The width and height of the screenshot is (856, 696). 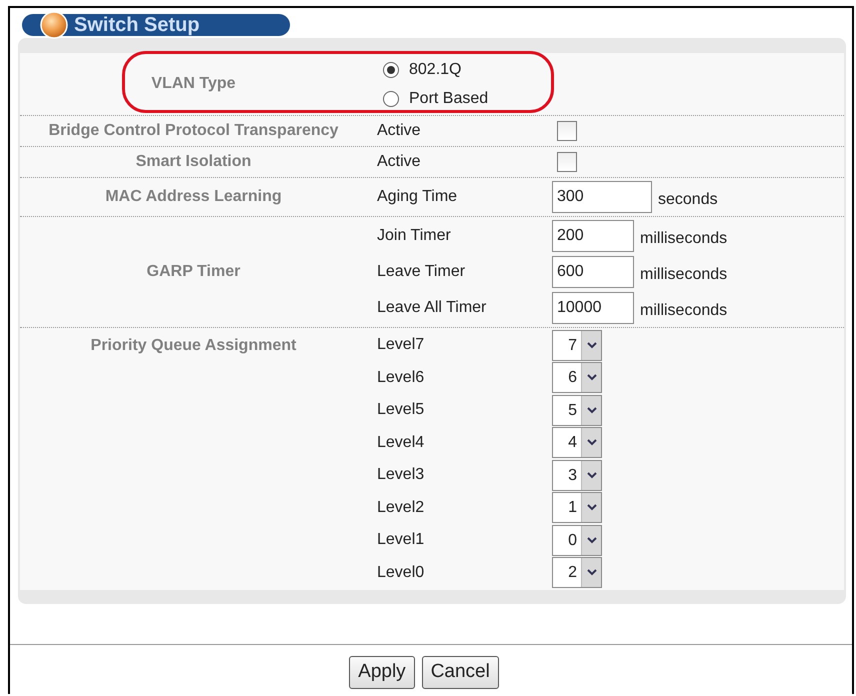 What do you see at coordinates (382, 672) in the screenshot?
I see `form-button: Apply` at bounding box center [382, 672].